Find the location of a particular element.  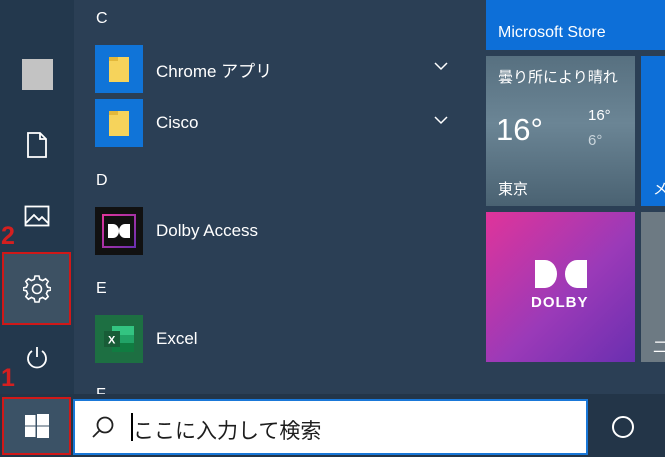

tile-partial: メ is located at coordinates (653, 131).